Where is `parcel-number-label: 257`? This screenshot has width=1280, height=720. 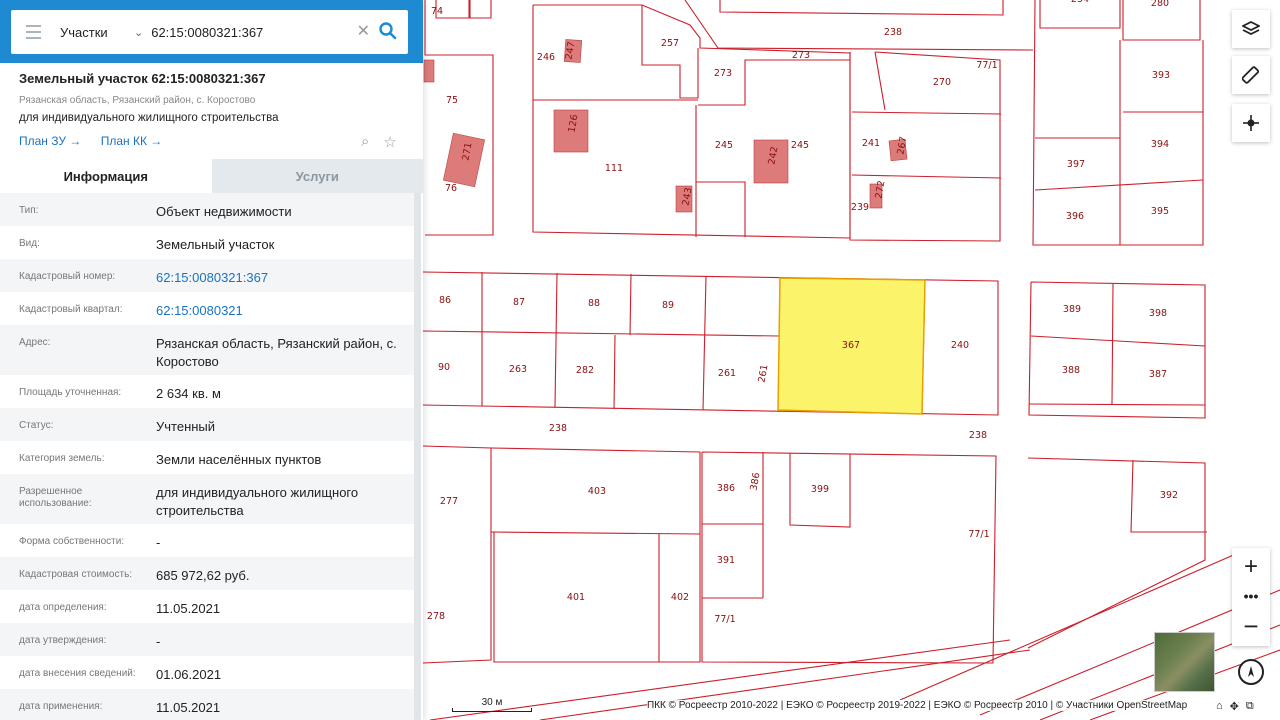 parcel-number-label: 257 is located at coordinates (670, 43).